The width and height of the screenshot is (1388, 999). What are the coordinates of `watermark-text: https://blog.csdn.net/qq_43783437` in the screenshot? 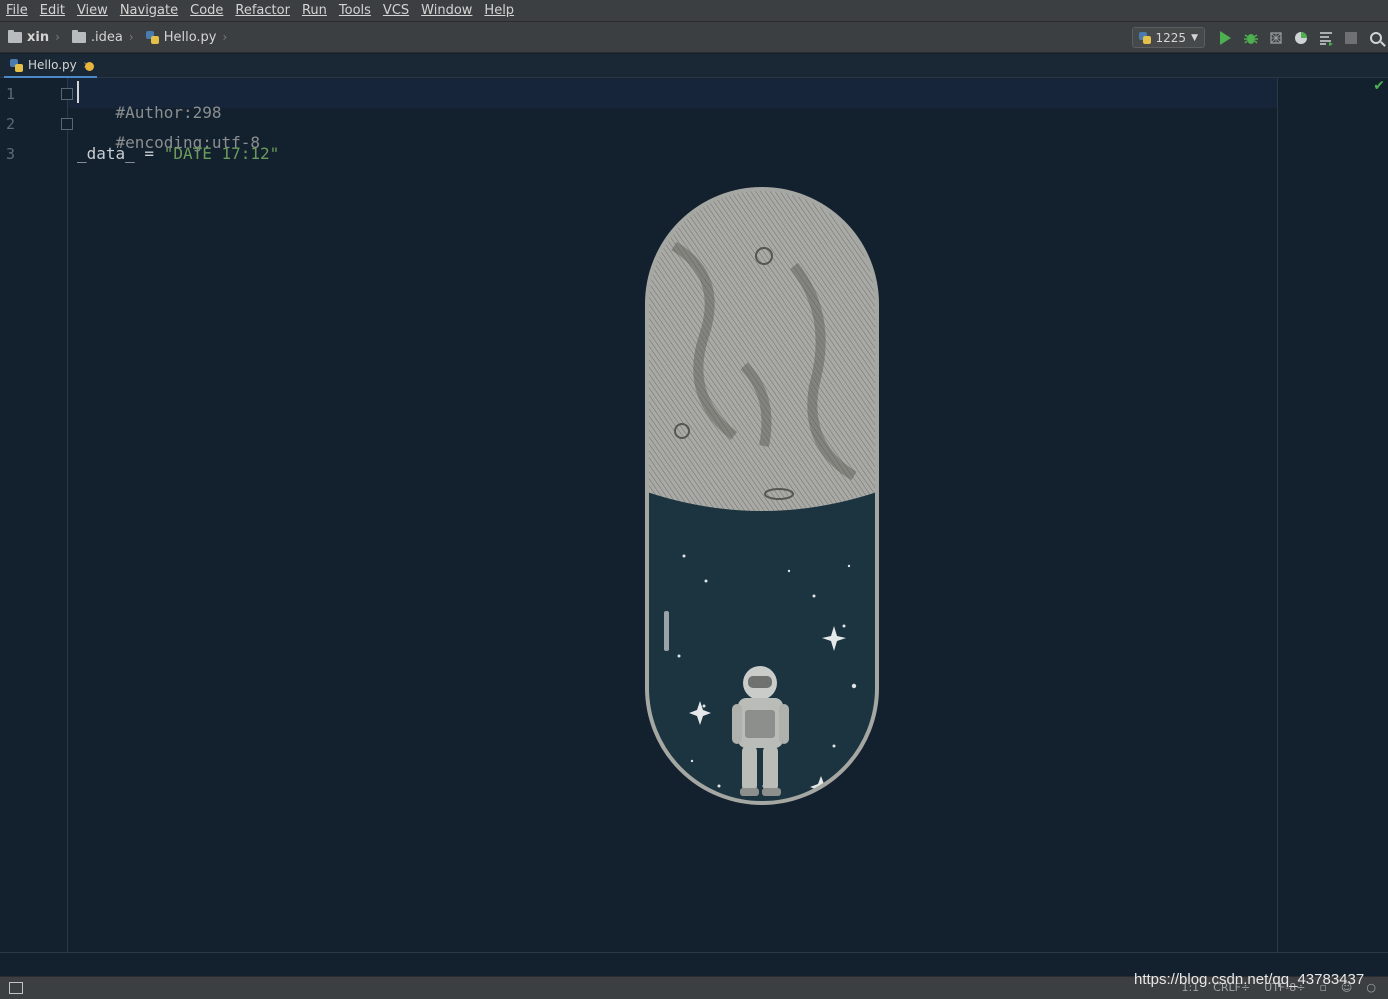 It's located at (1249, 979).